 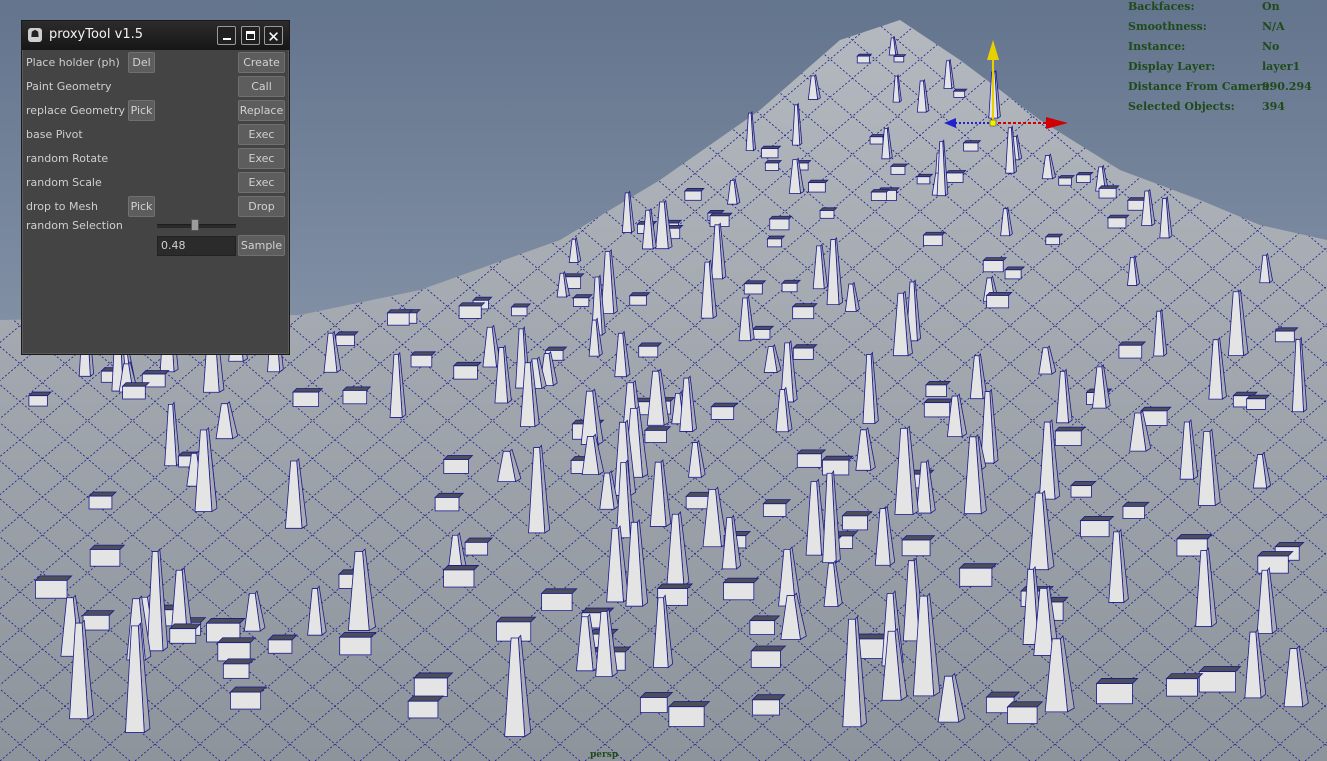 I want to click on maximize-button, so click(x=250, y=35).